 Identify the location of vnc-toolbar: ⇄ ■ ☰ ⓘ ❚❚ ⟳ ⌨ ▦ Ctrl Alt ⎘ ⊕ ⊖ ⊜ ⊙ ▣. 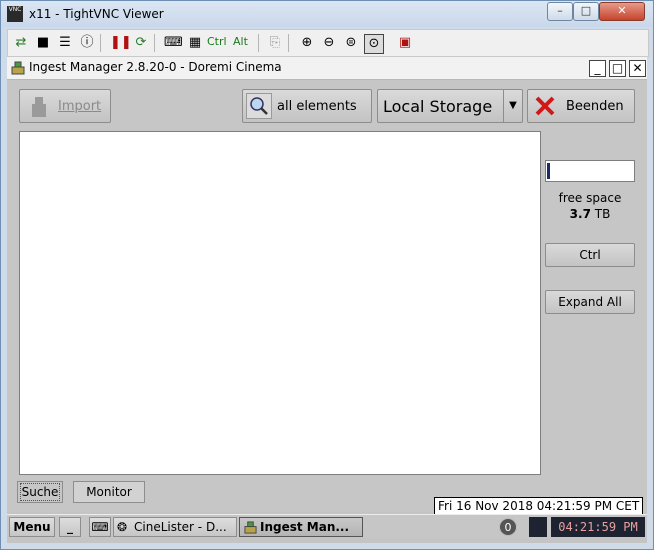
(328, 43).